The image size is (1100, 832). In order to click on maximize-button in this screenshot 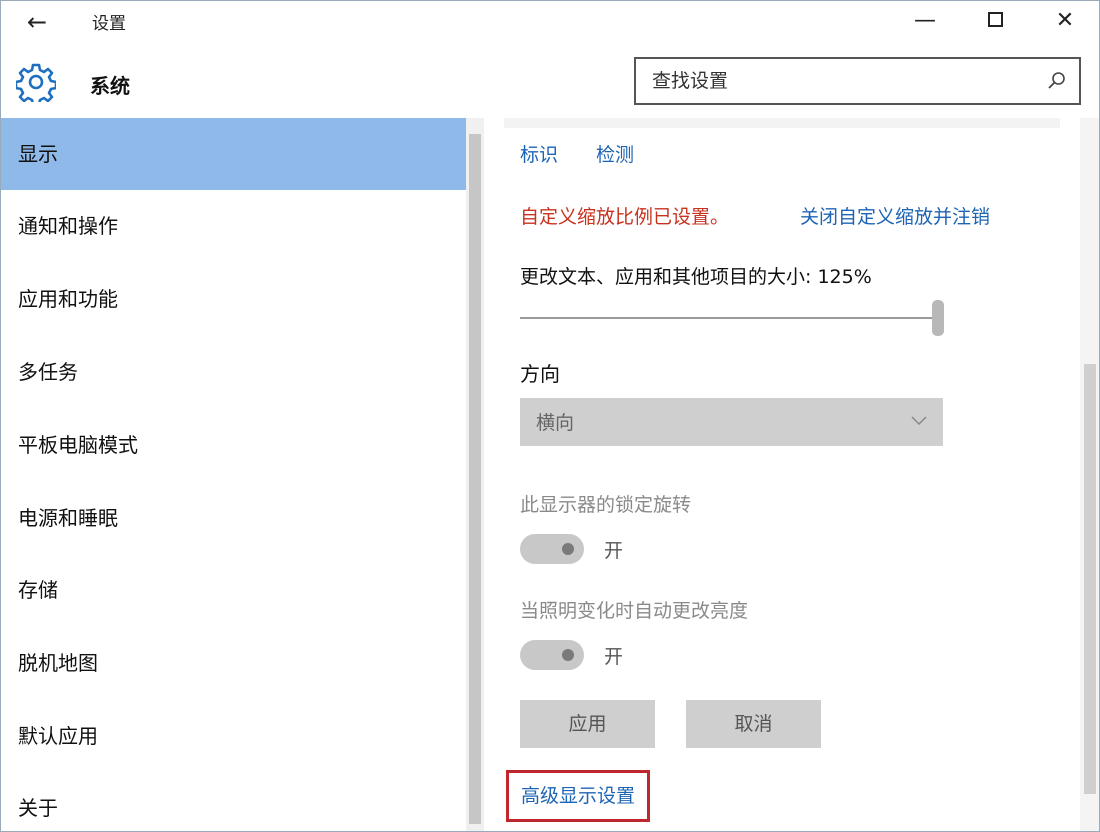, I will do `click(995, 21)`.